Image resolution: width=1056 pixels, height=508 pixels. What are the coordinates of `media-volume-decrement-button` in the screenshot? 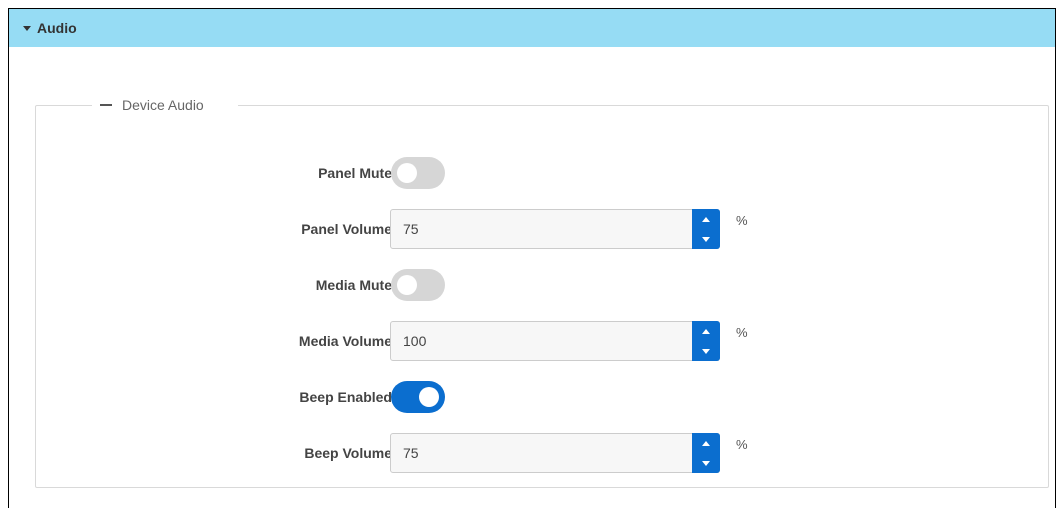 It's located at (706, 351).